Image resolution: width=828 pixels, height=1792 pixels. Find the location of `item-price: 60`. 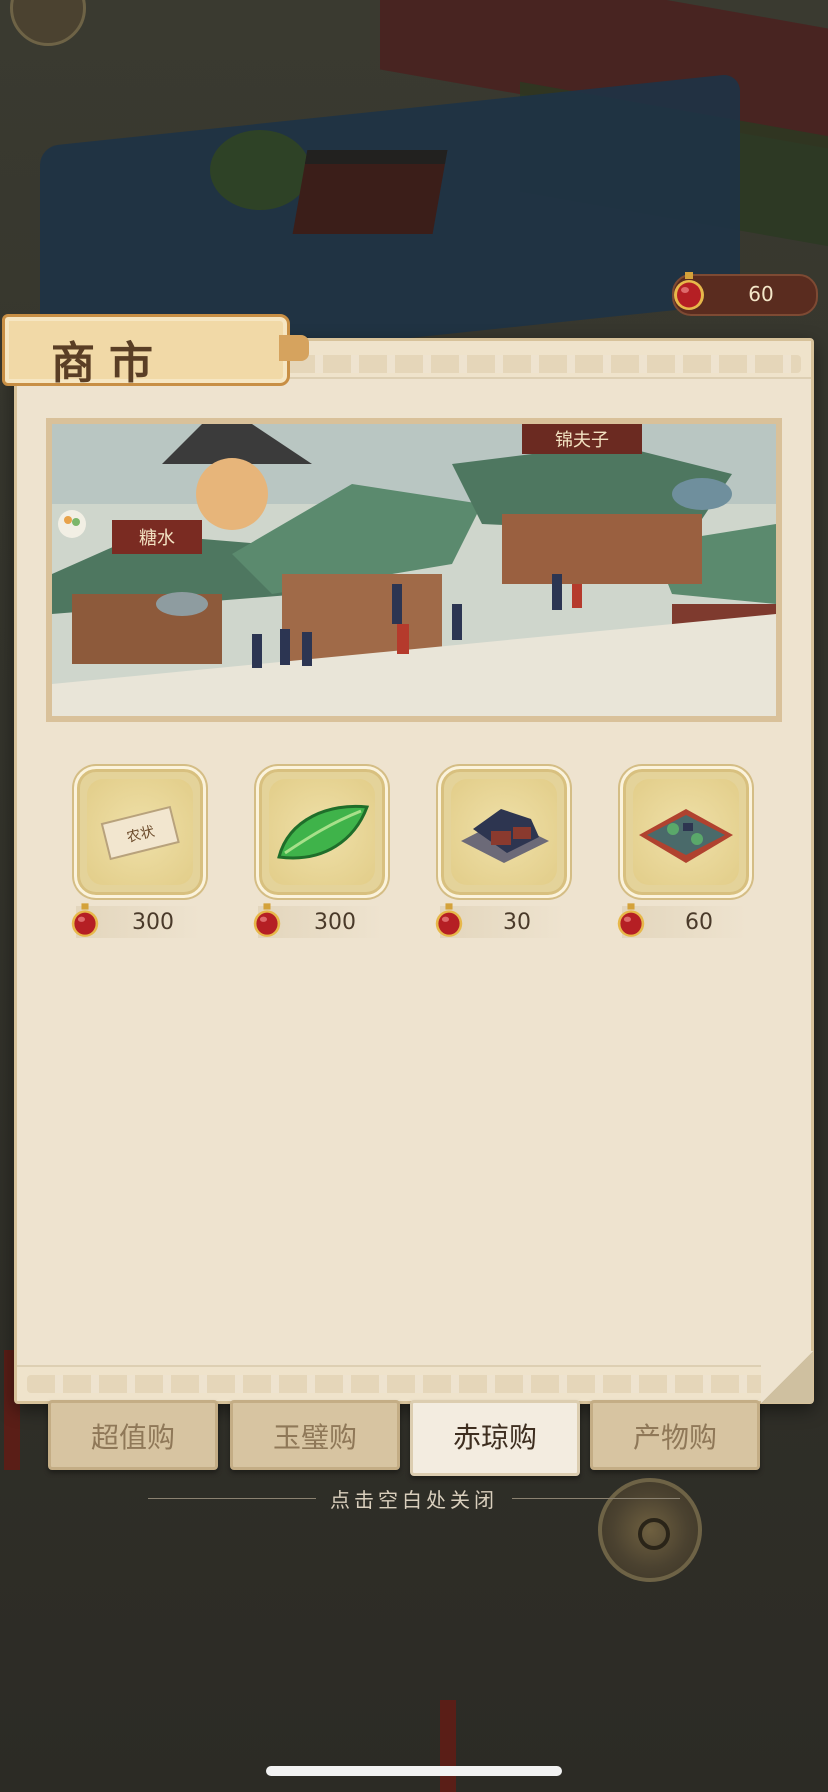

item-price: 60 is located at coordinates (681, 920).